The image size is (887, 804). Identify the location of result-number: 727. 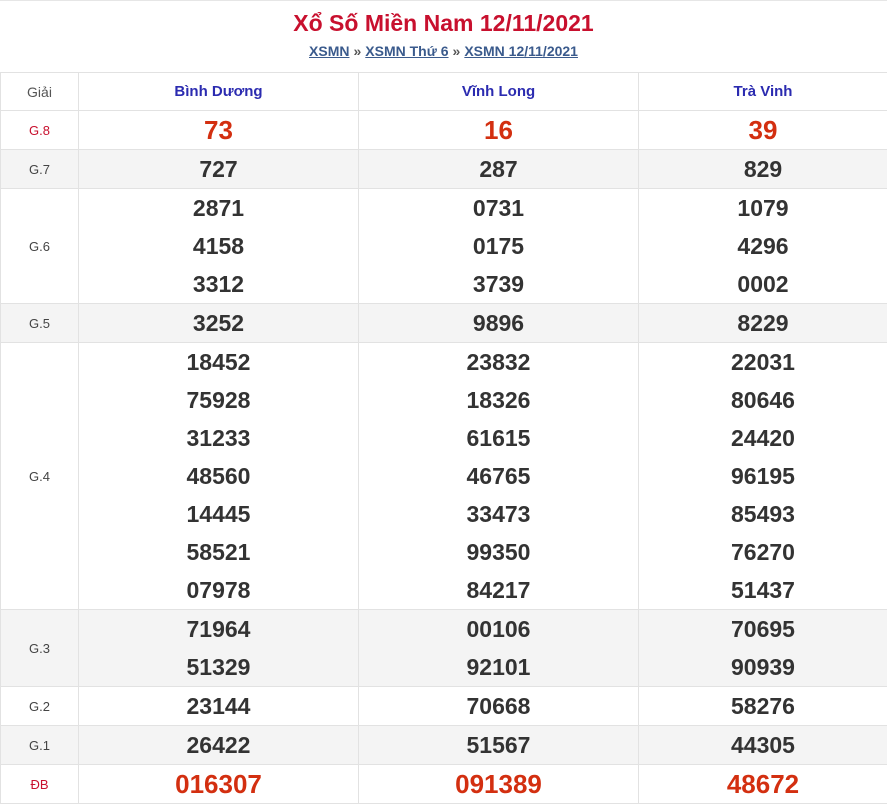
(218, 169).